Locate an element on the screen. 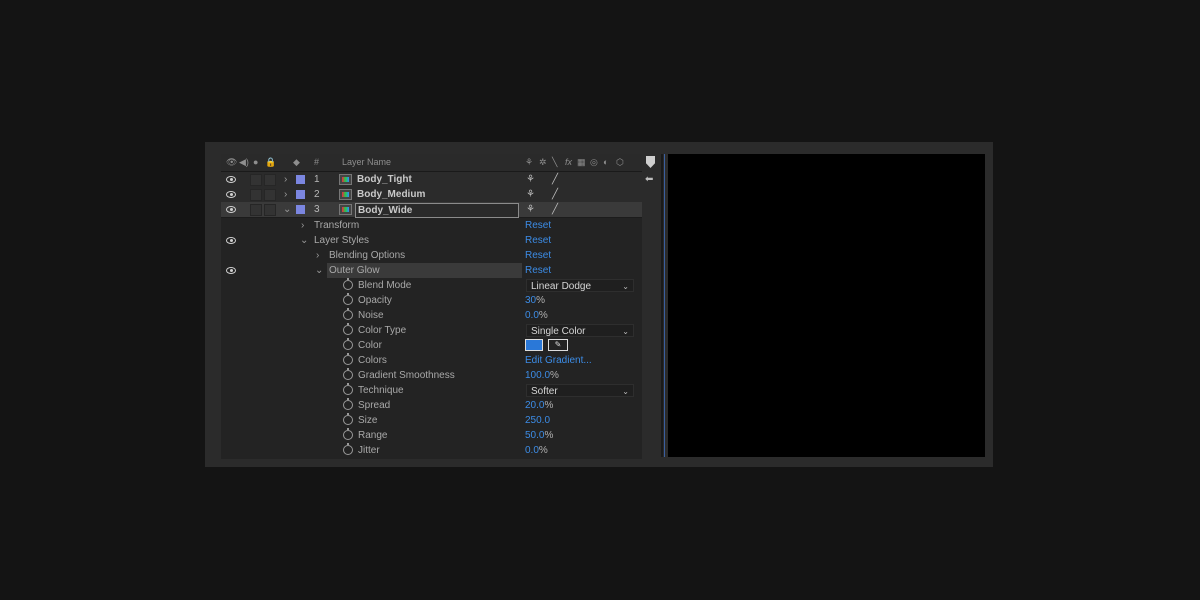  value-number: 50.0 is located at coordinates (534, 435).